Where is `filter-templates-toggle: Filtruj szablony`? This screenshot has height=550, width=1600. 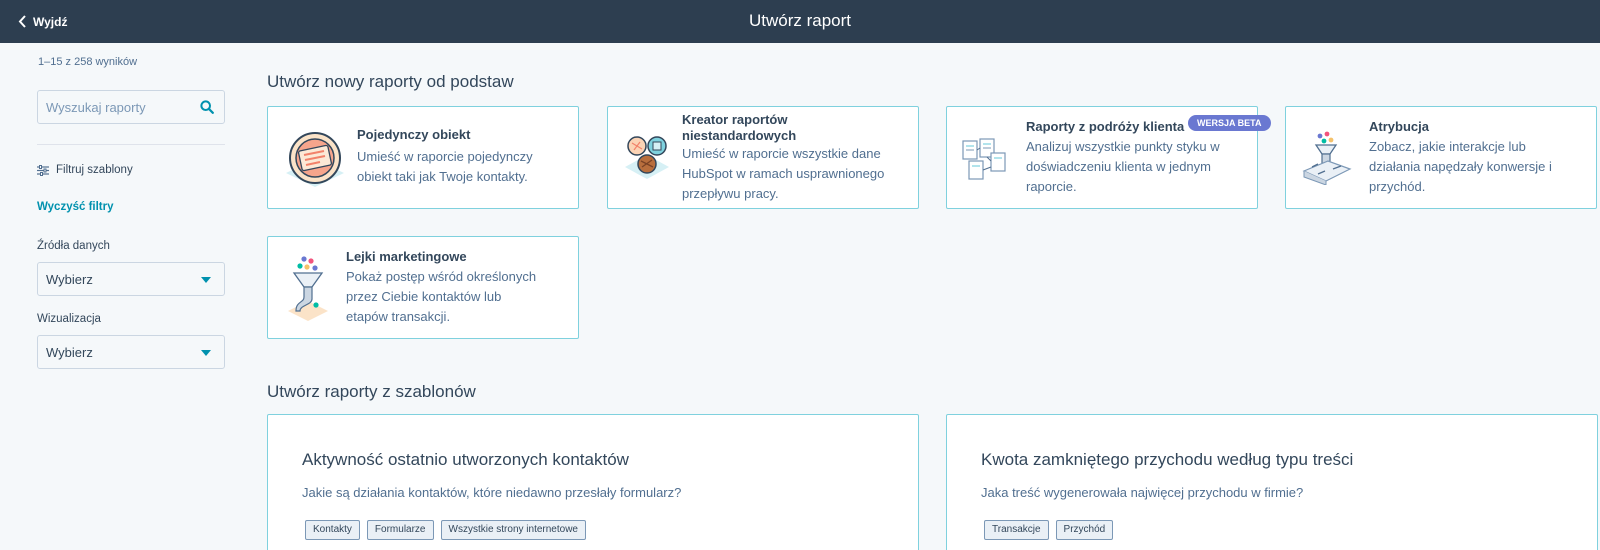 filter-templates-toggle: Filtruj szablony is located at coordinates (85, 170).